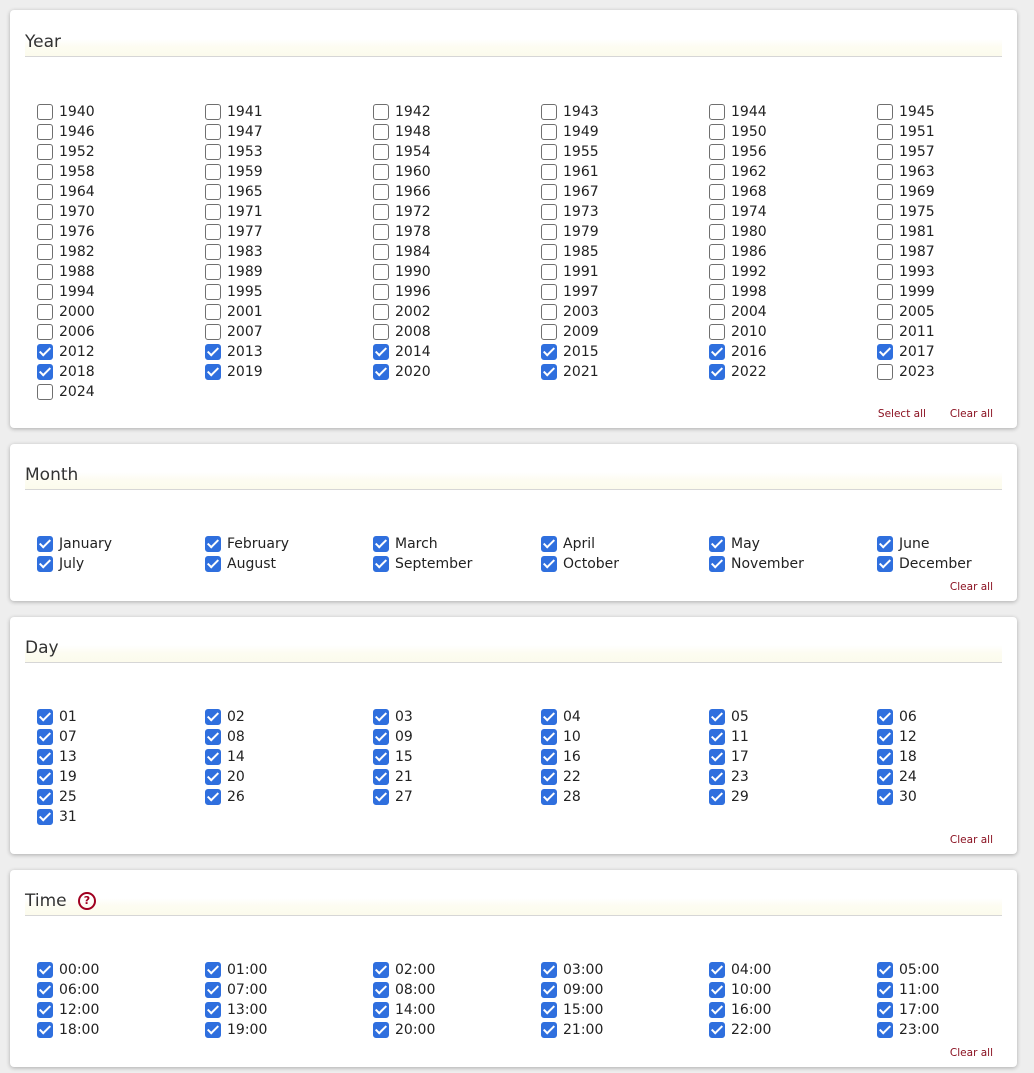 This screenshot has width=1034, height=1073. What do you see at coordinates (457, 990) in the screenshot?
I see `time-option-0800: 08:00` at bounding box center [457, 990].